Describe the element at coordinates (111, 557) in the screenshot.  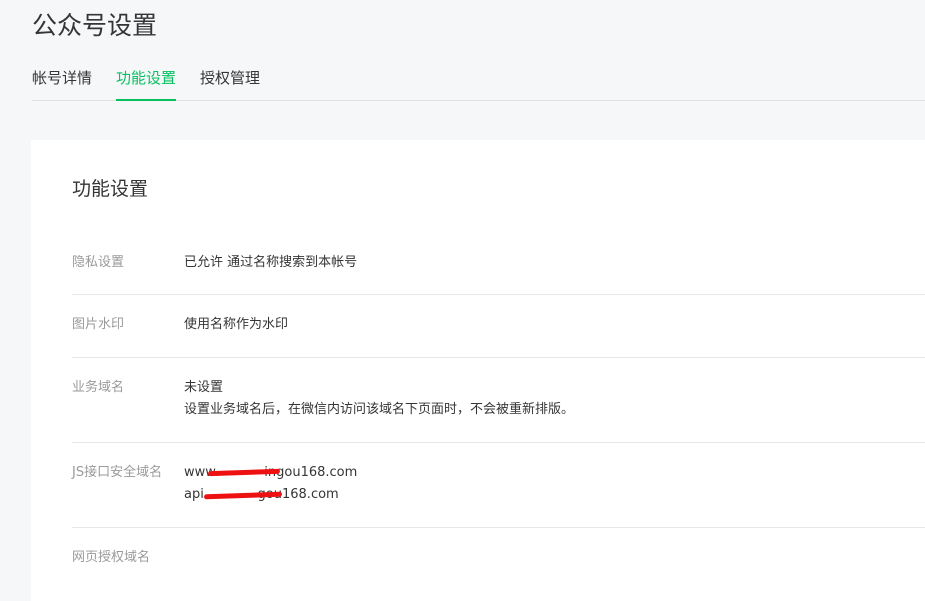
I see `setting-label-web-auth-domain: 网页授权域名` at that location.